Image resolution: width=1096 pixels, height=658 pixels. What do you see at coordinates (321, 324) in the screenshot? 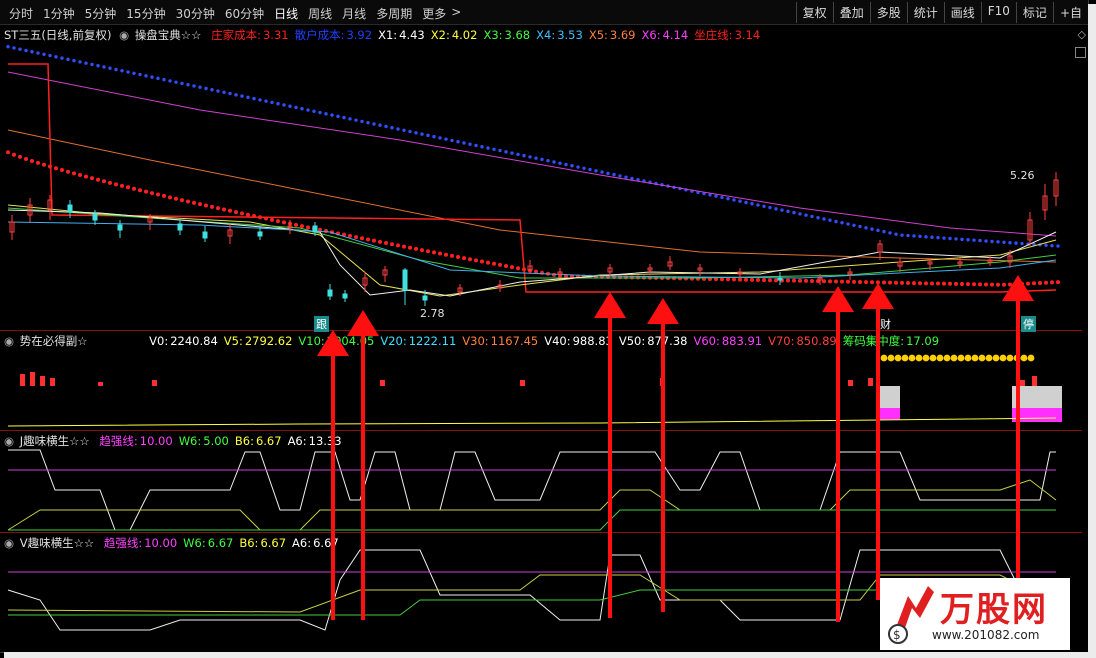
I see `marker-label: 跟` at bounding box center [321, 324].